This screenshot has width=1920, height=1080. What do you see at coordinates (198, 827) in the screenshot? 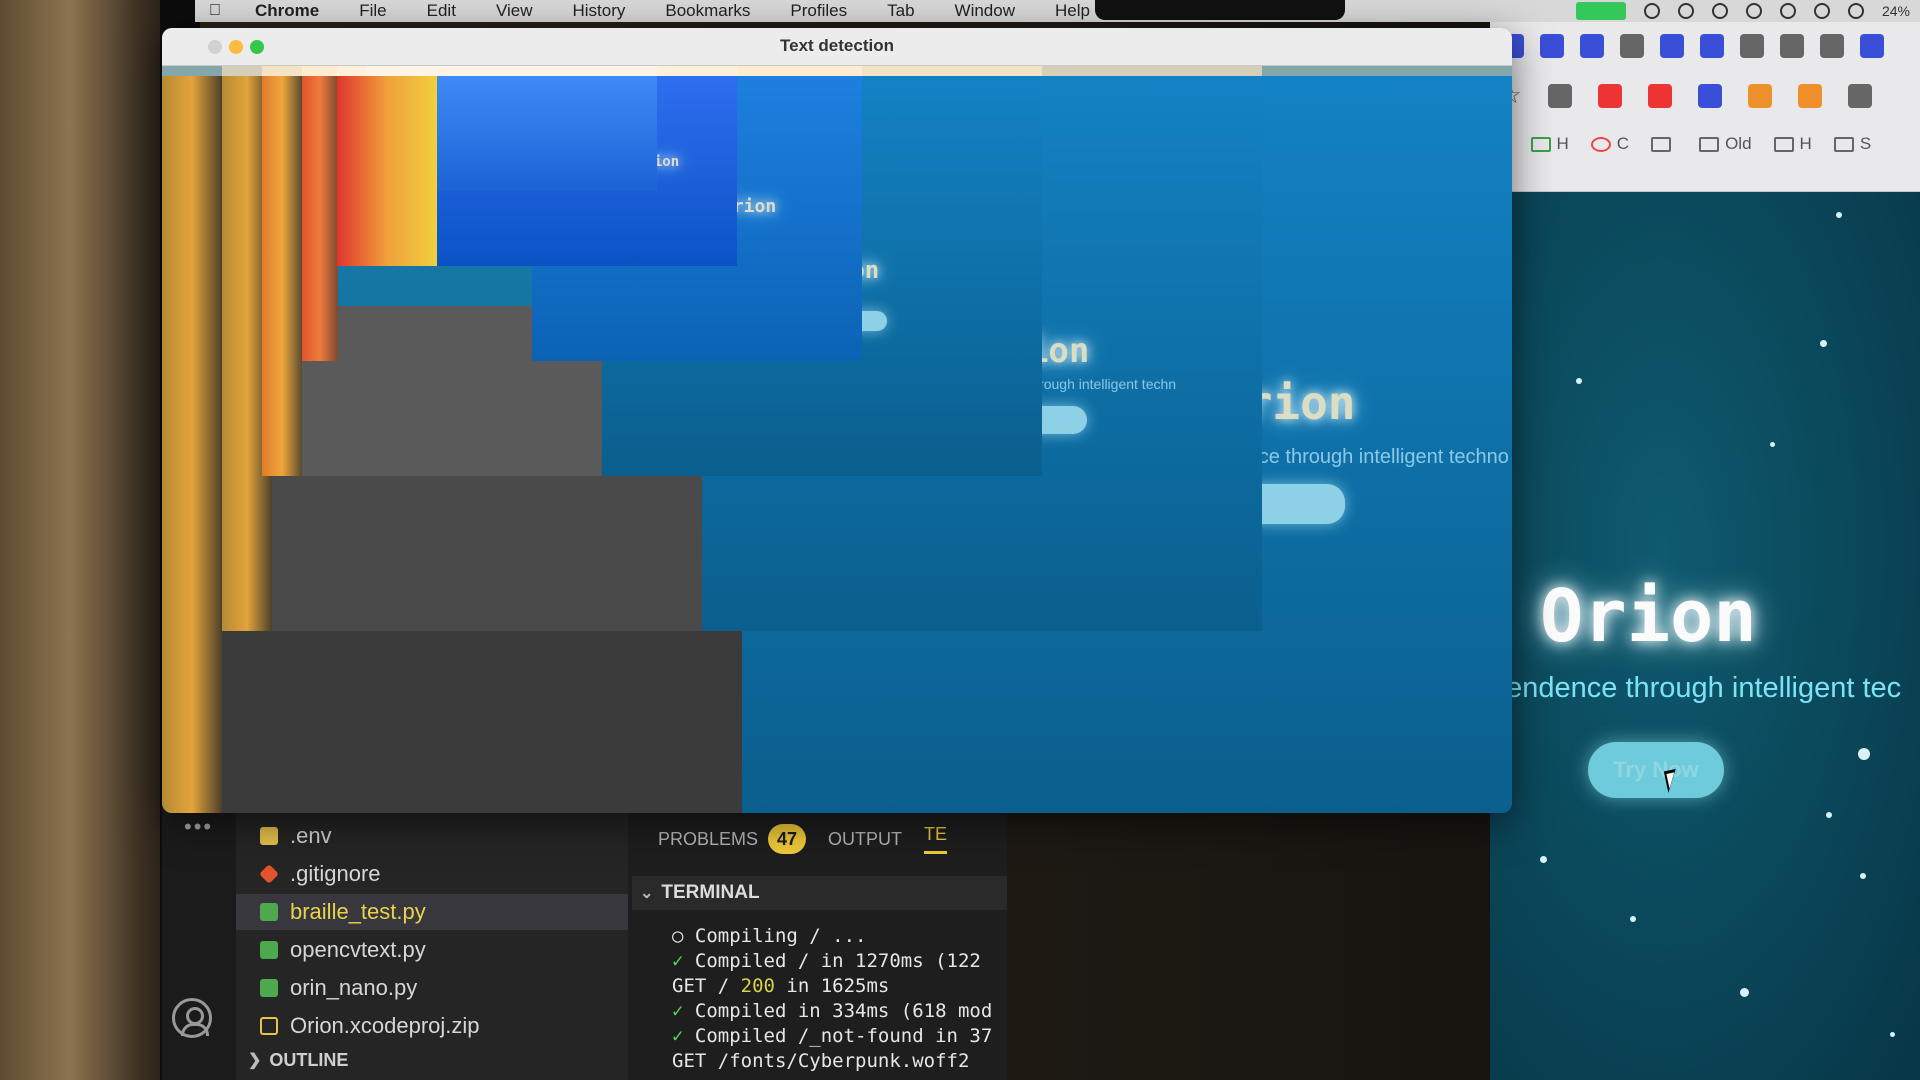
I see `more-icon: •••` at bounding box center [198, 827].